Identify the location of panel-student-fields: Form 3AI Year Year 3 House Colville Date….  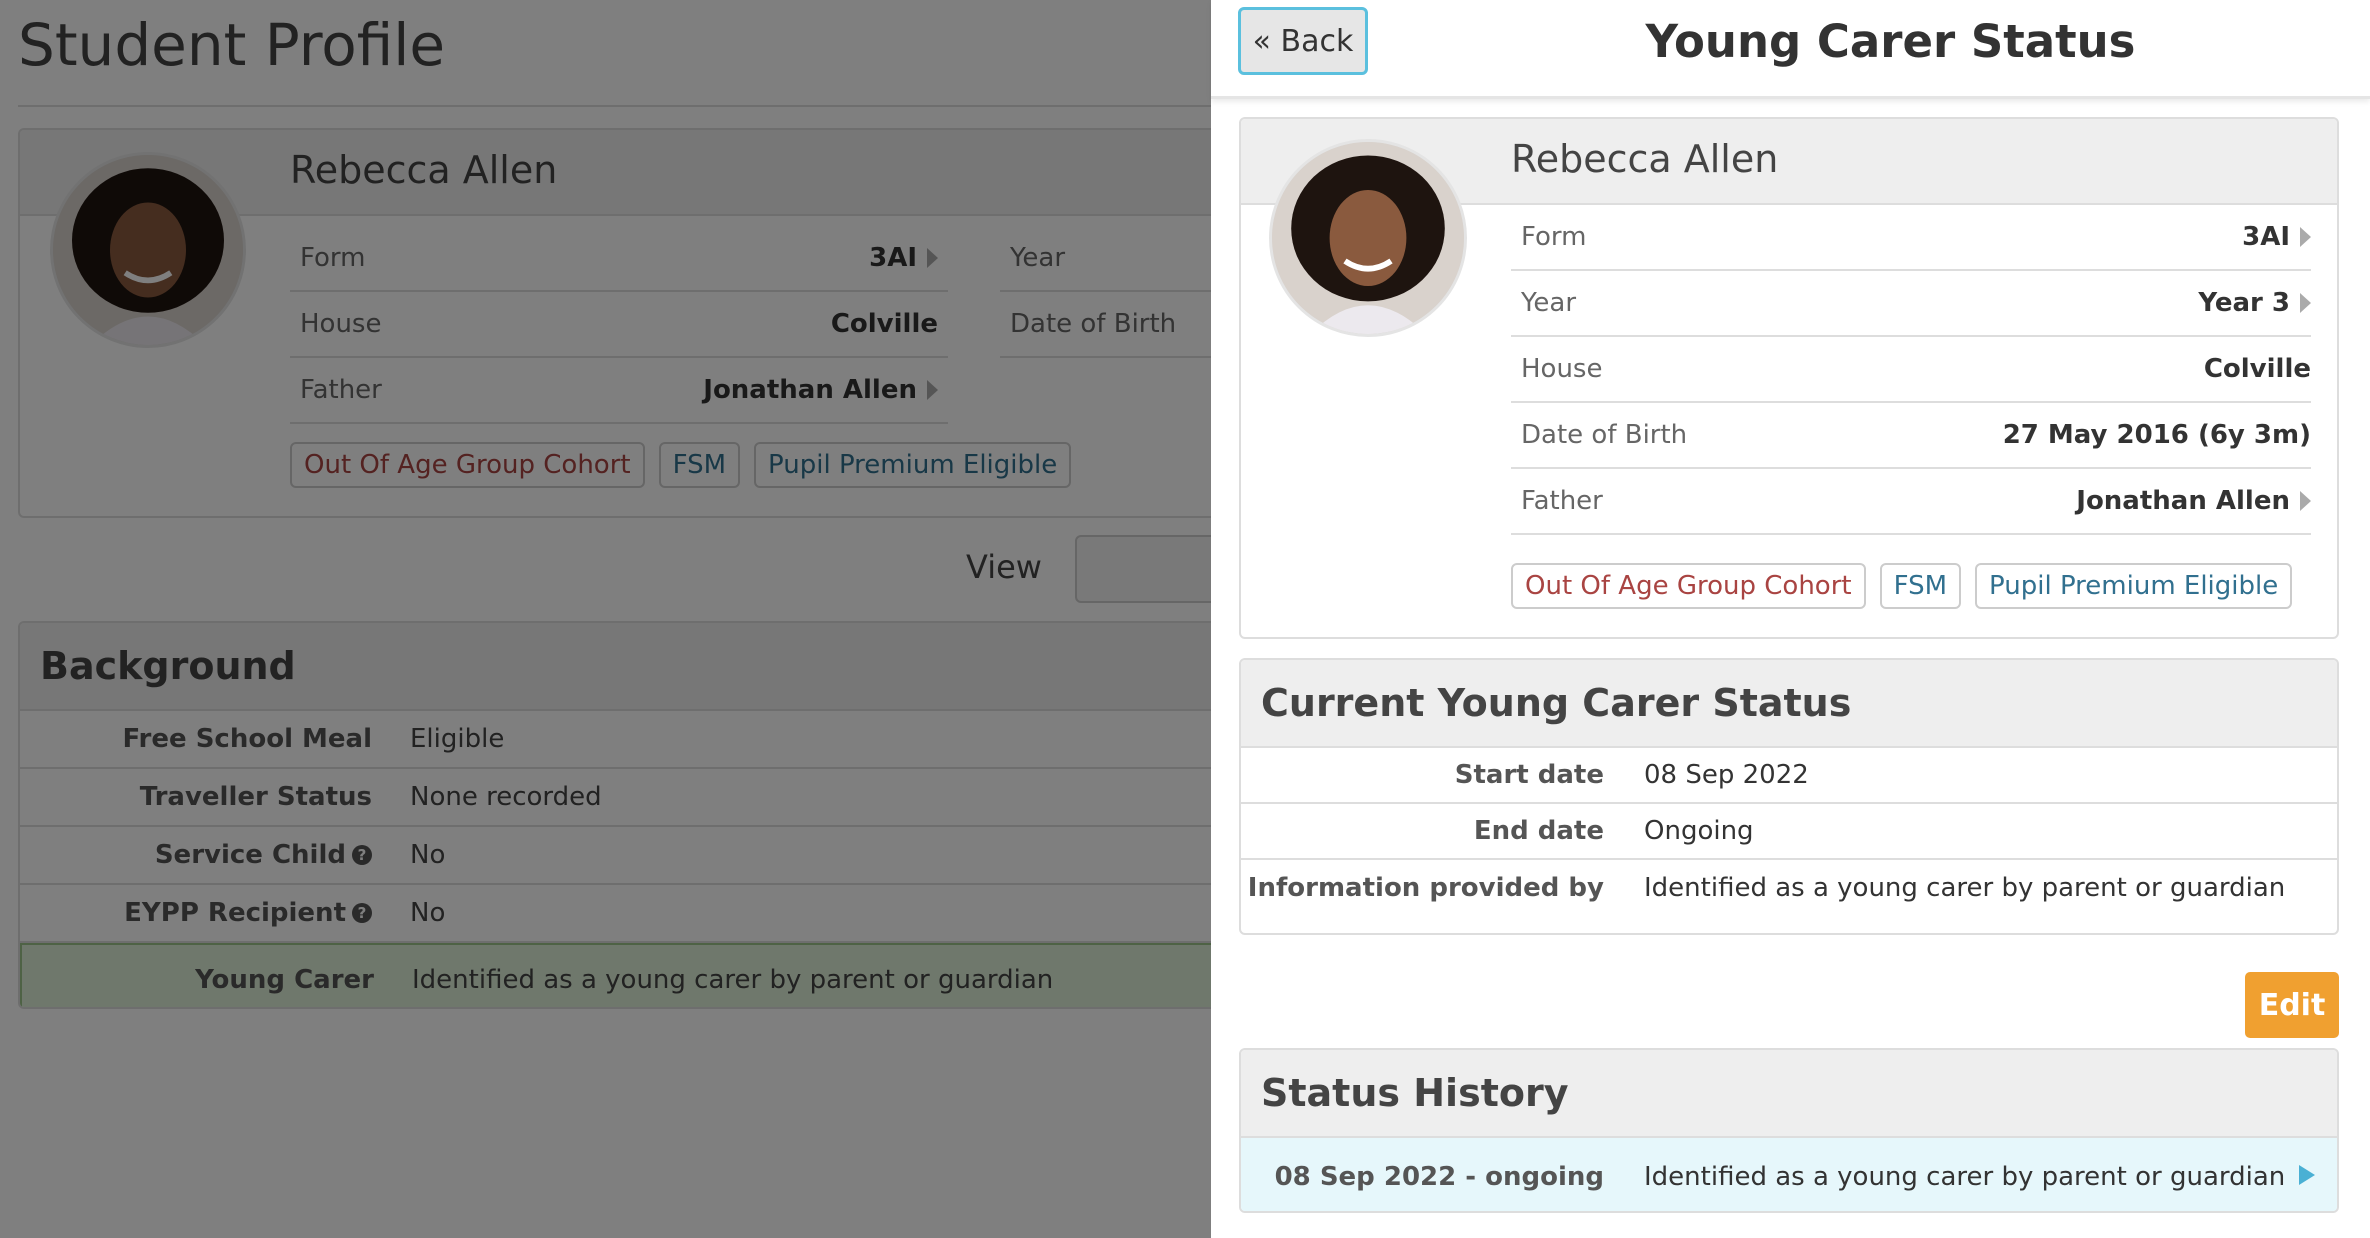
(1911, 370).